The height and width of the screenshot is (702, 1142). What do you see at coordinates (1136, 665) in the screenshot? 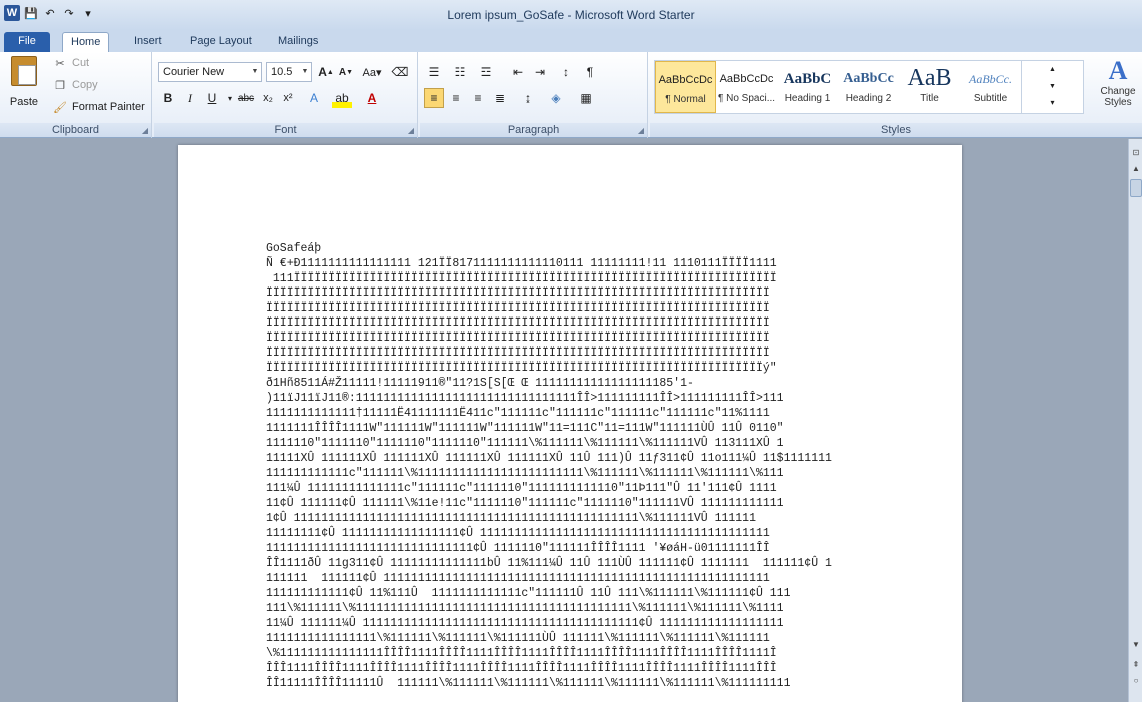
I see `previous-page-icon: ⇞` at bounding box center [1136, 665].